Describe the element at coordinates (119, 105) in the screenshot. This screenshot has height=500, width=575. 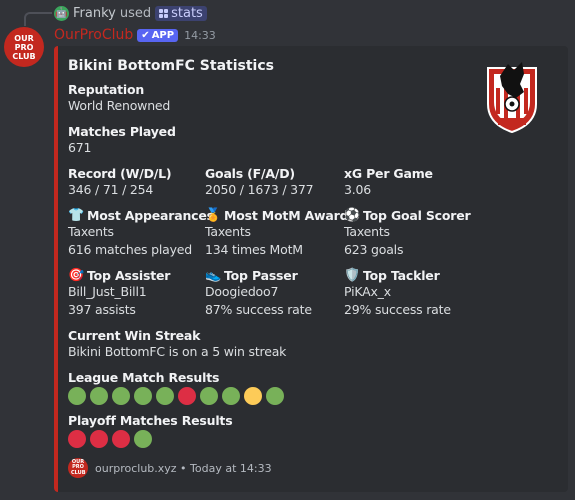
I see `reputation-value: World Renowned` at that location.